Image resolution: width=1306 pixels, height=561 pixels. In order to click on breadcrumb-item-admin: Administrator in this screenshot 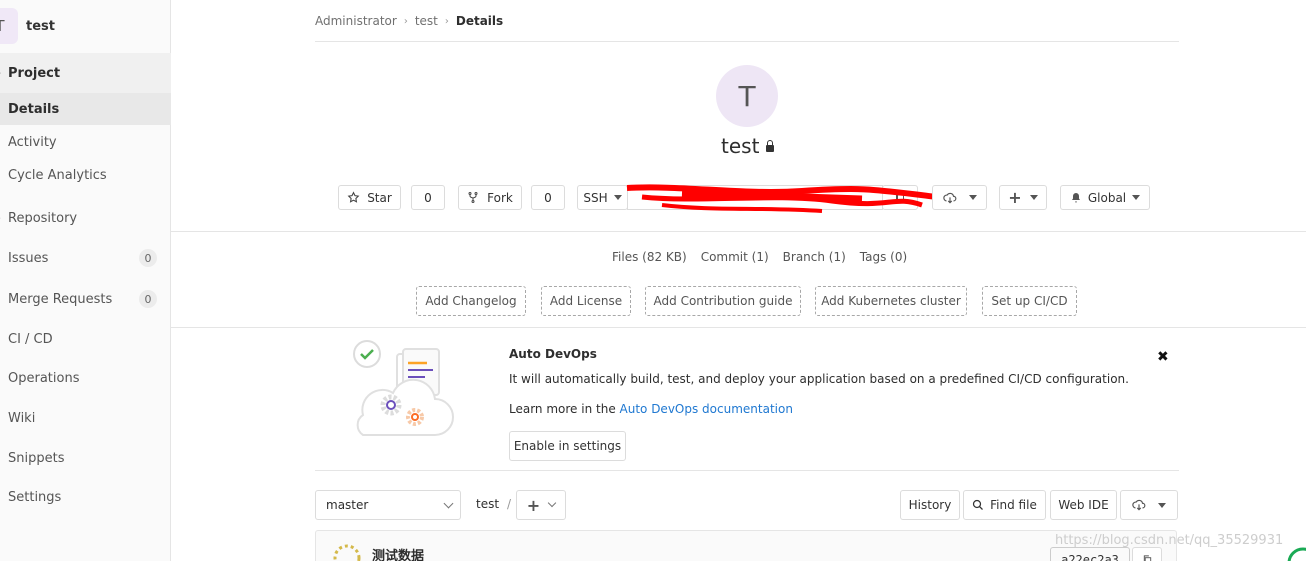, I will do `click(356, 21)`.